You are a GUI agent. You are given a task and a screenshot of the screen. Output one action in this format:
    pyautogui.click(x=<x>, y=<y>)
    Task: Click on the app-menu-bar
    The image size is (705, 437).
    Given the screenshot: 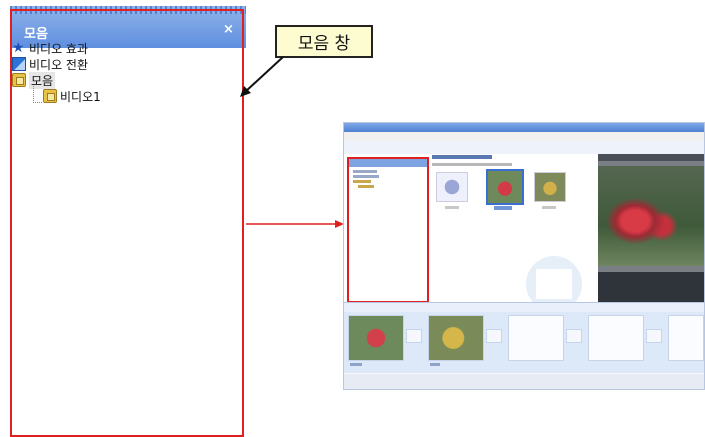 What is the action you would take?
    pyautogui.click(x=524, y=136)
    